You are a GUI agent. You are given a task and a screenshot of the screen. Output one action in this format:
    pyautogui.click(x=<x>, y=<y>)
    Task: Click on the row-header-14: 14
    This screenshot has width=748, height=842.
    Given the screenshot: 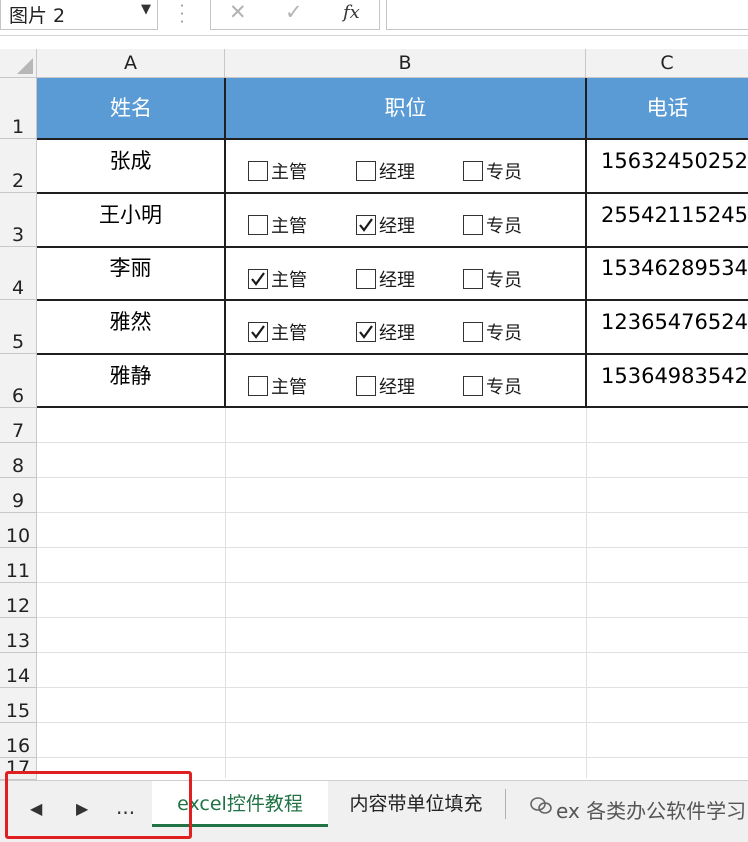 What is the action you would take?
    pyautogui.click(x=18, y=670)
    